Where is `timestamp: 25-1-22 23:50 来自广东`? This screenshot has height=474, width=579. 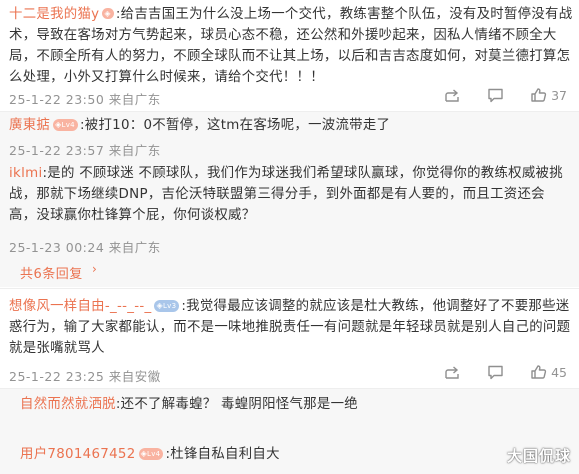
timestamp: 25-1-22 23:50 来自广东 is located at coordinates (85, 99).